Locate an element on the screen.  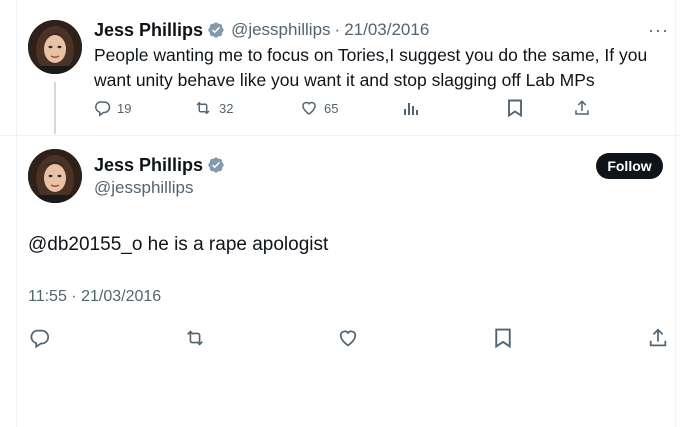
retweet-button: 32 is located at coordinates (213, 108).